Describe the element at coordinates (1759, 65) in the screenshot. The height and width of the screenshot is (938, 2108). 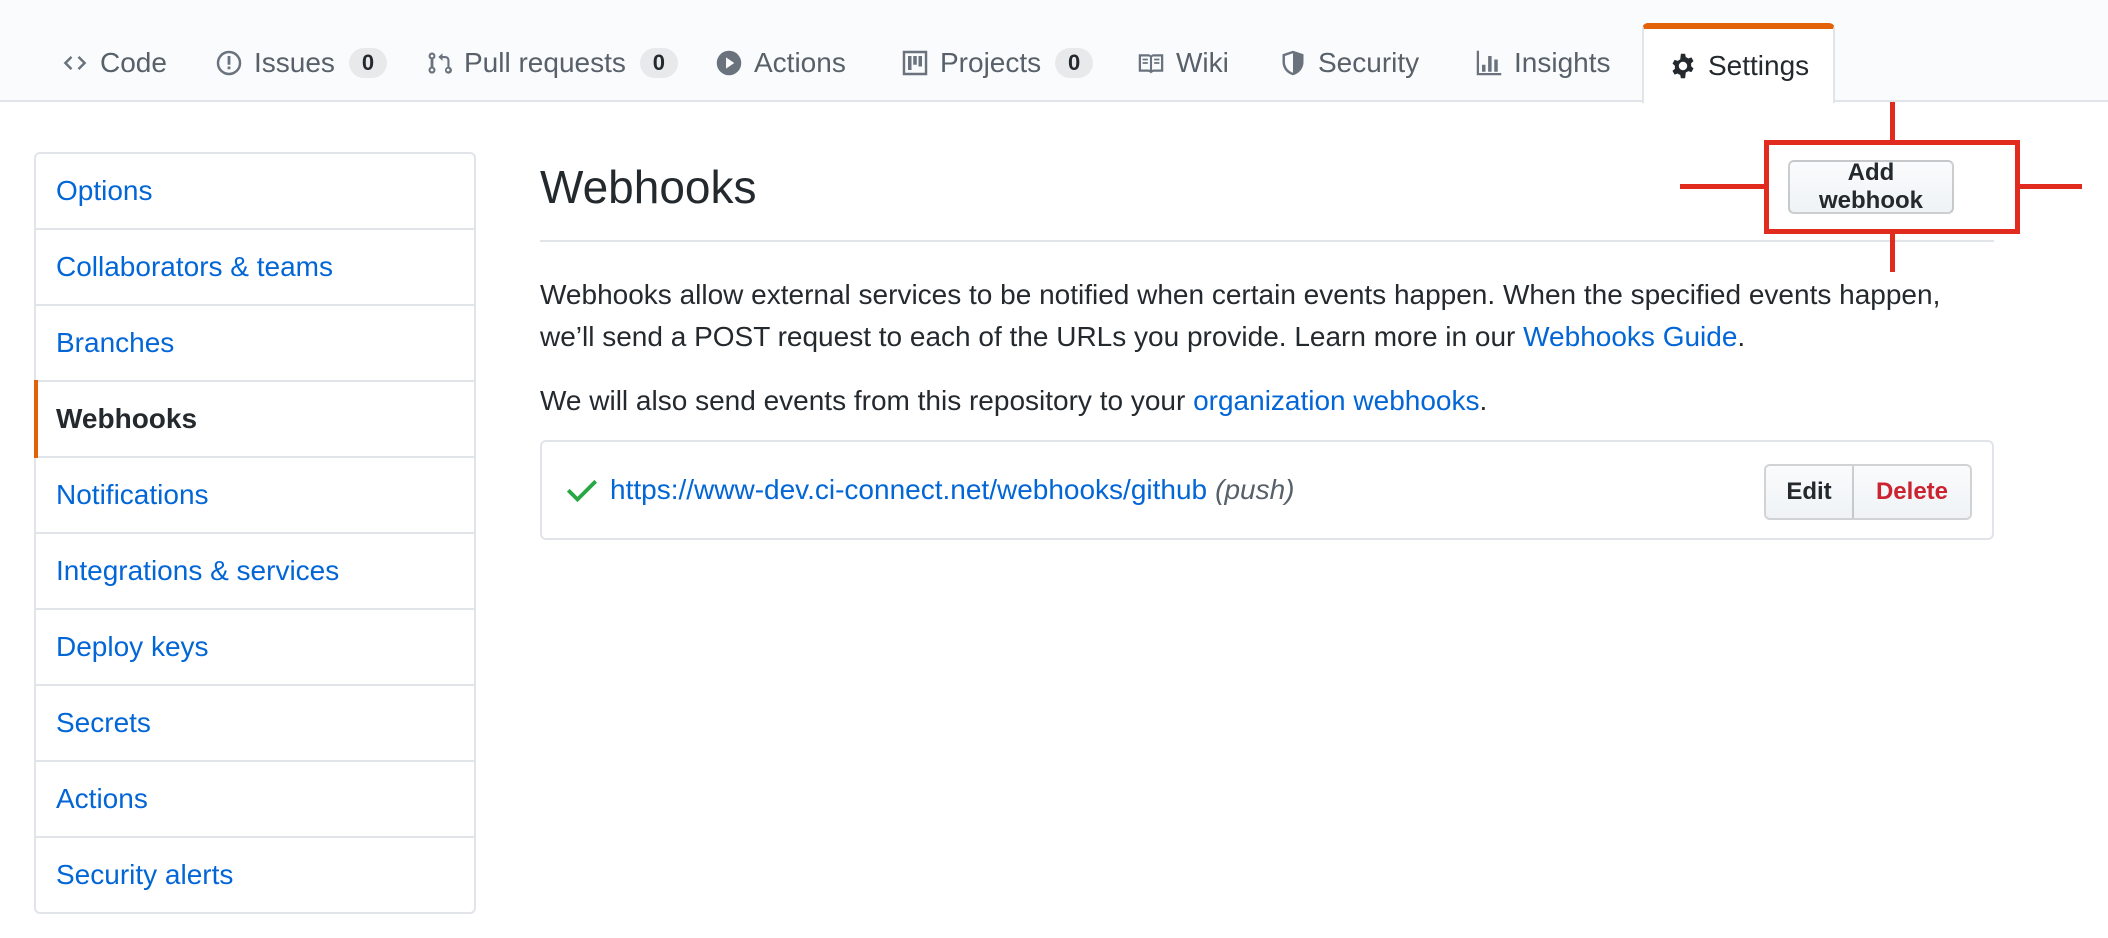
I see `tab-label: Settings` at that location.